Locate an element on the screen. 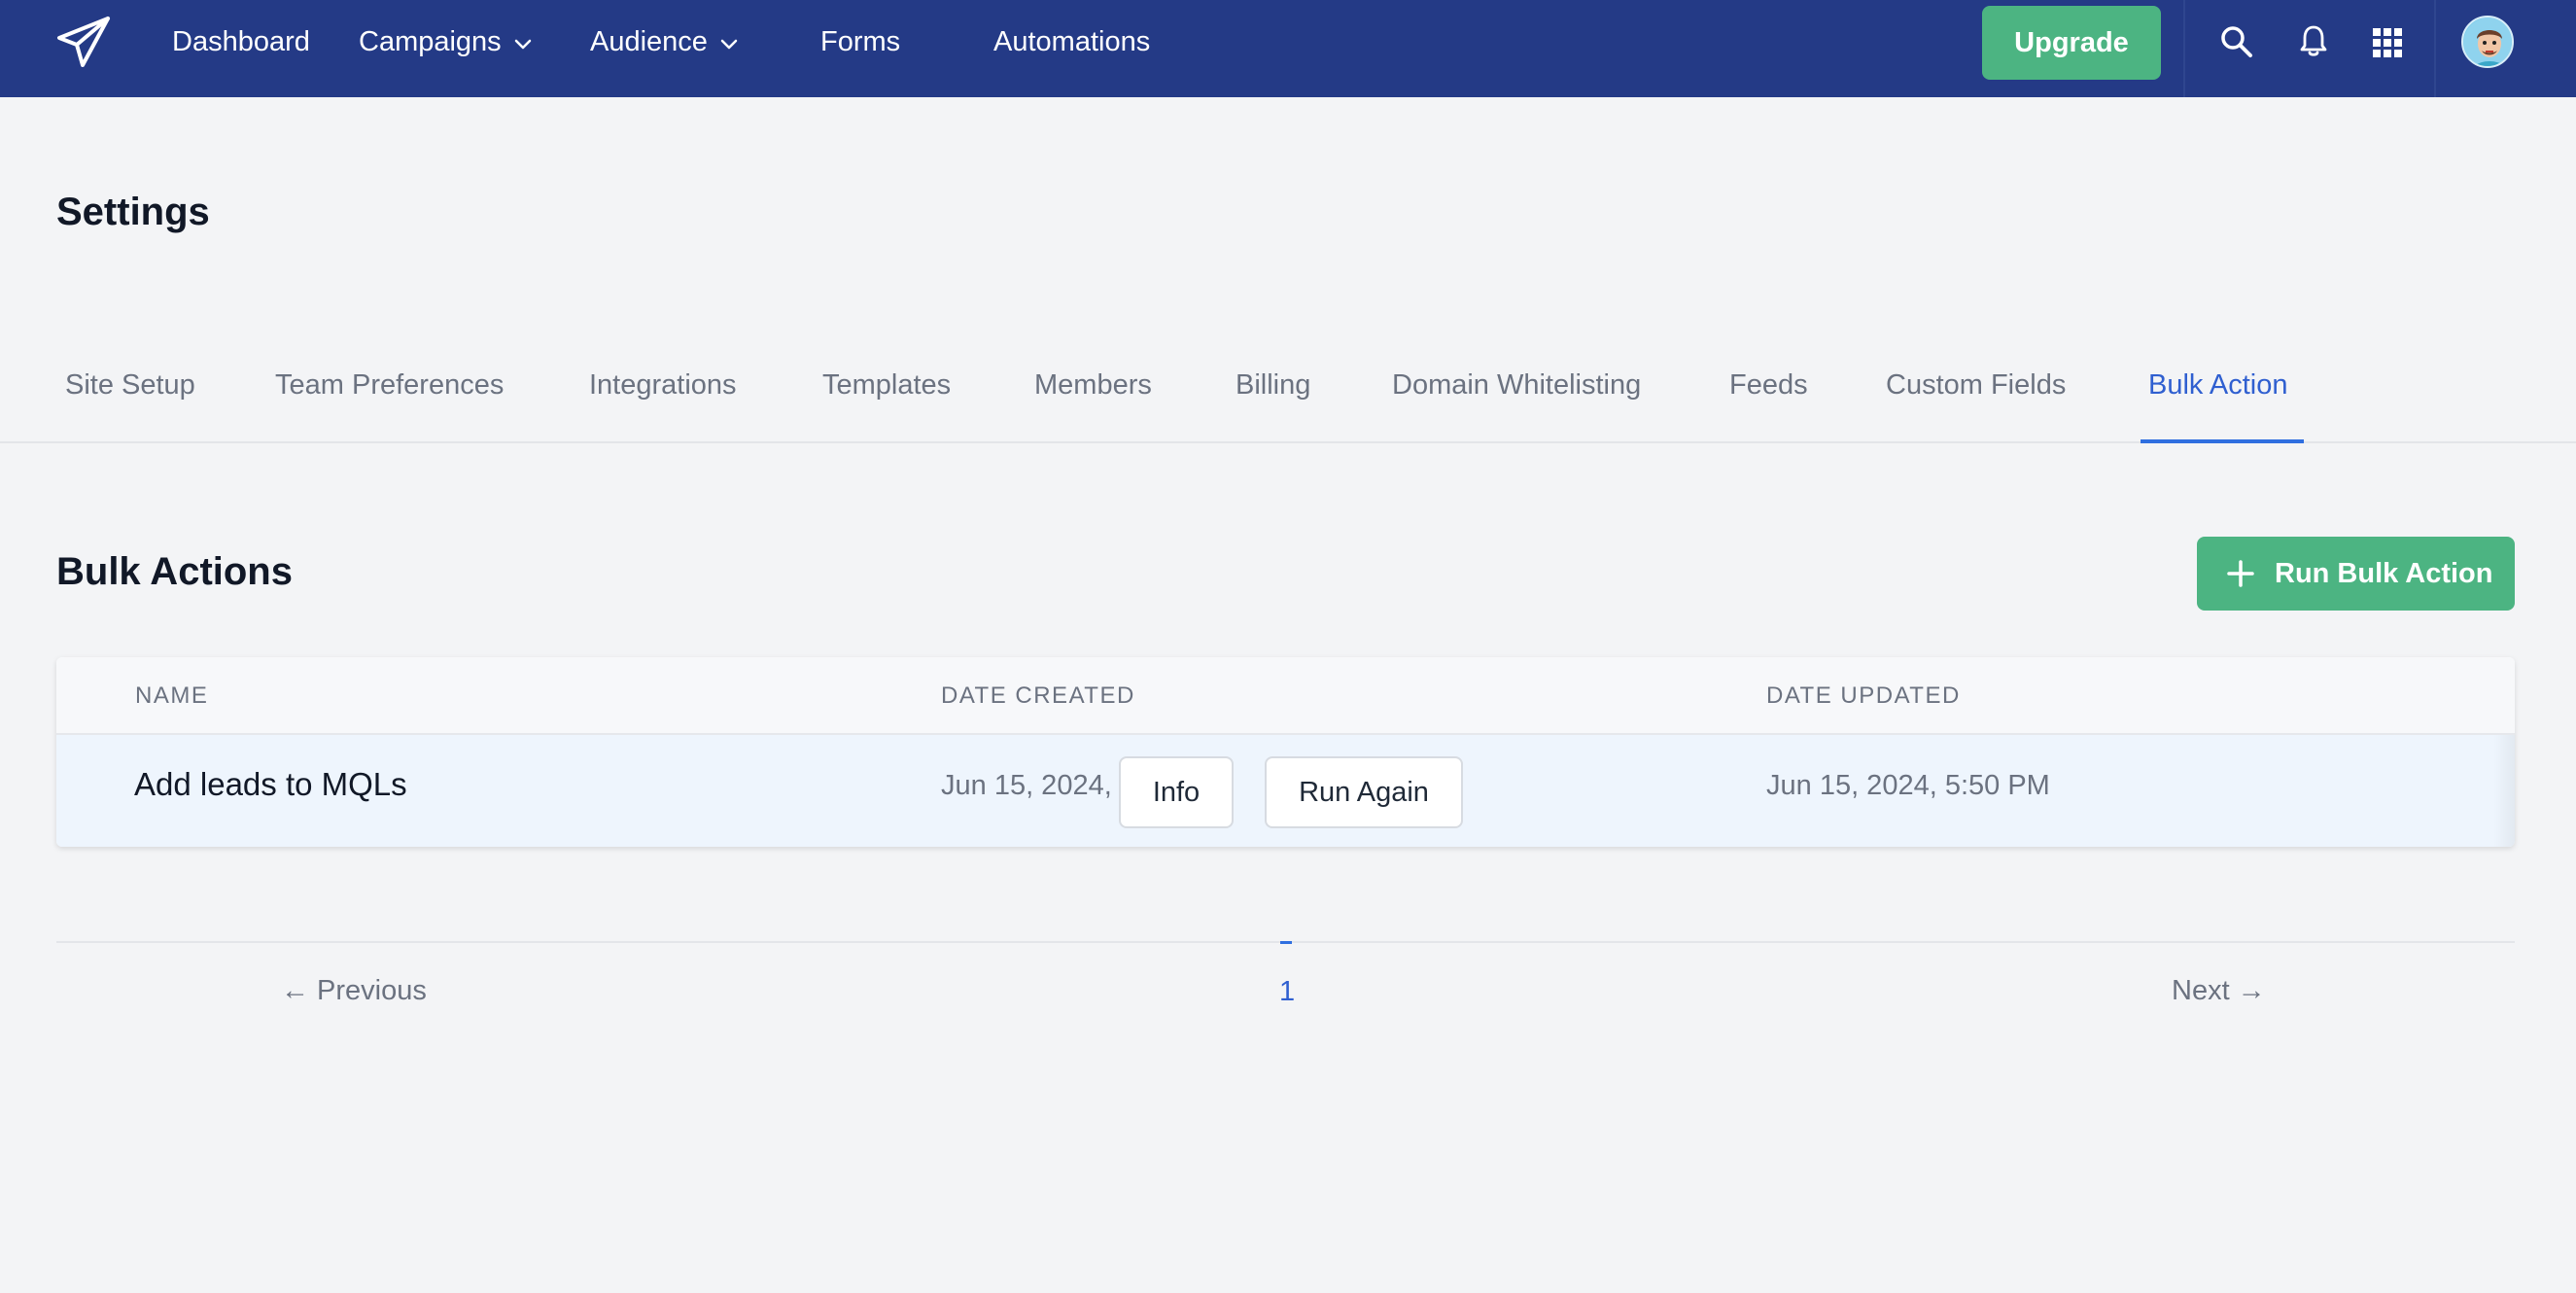 The width and height of the screenshot is (2576, 1293). page-title: Settings is located at coordinates (133, 212).